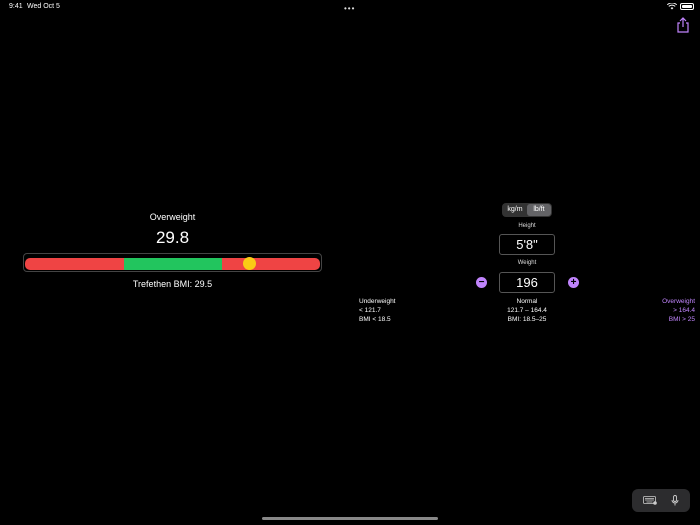  I want to click on unit-selector: kg/m lb/ft, so click(527, 210).